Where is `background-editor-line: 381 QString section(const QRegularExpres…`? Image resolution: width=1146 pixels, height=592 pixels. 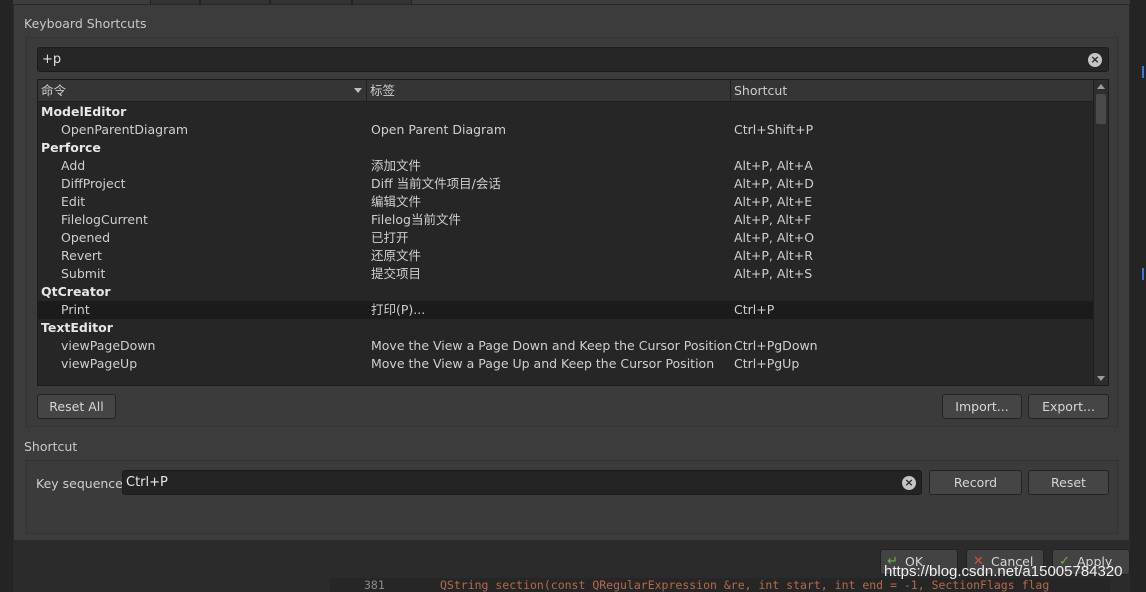
background-editor-line: 381 QString section(const QRegularExpres… is located at coordinates (720, 585).